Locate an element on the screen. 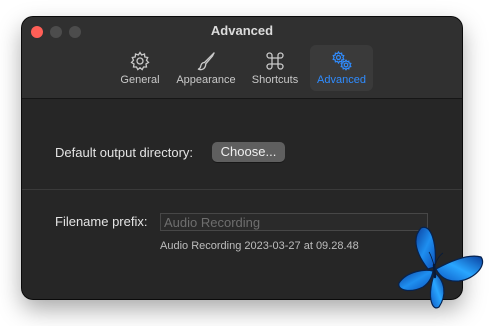  butterfly-icon is located at coordinates (441, 267).